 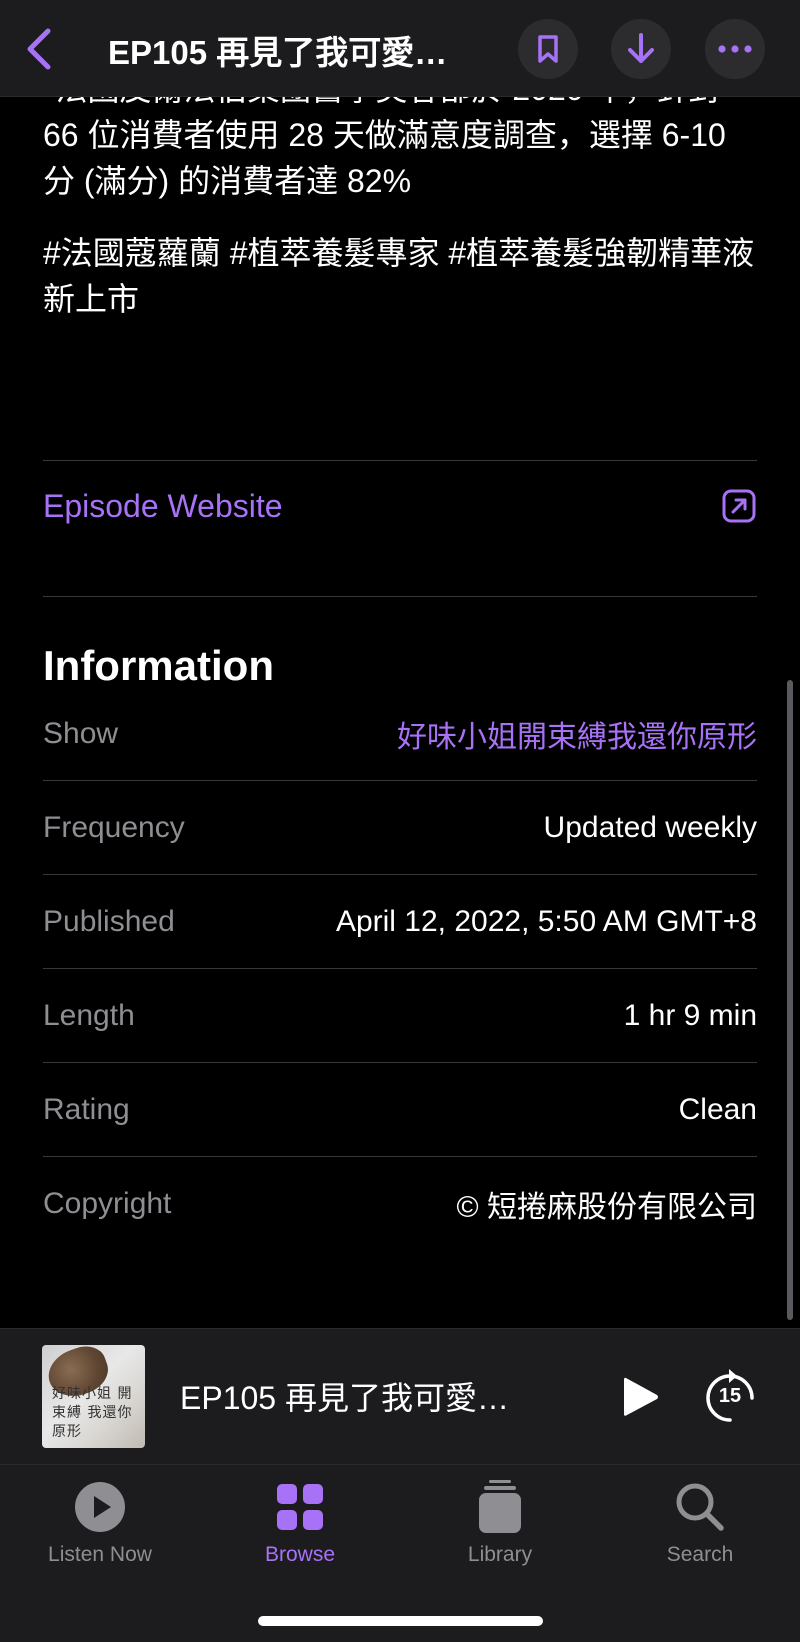 I want to click on info-label: Copyright, so click(x=107, y=1203).